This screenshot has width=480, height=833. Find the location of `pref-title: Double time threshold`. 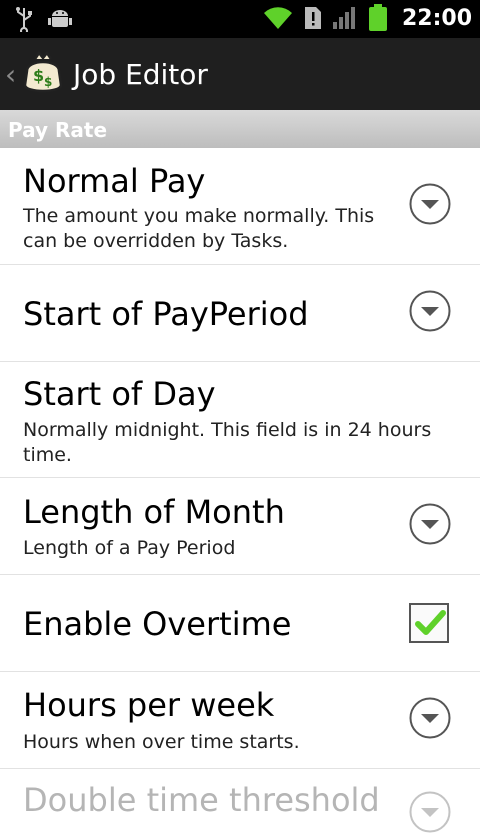

pref-title: Double time threshold is located at coordinates (201, 800).